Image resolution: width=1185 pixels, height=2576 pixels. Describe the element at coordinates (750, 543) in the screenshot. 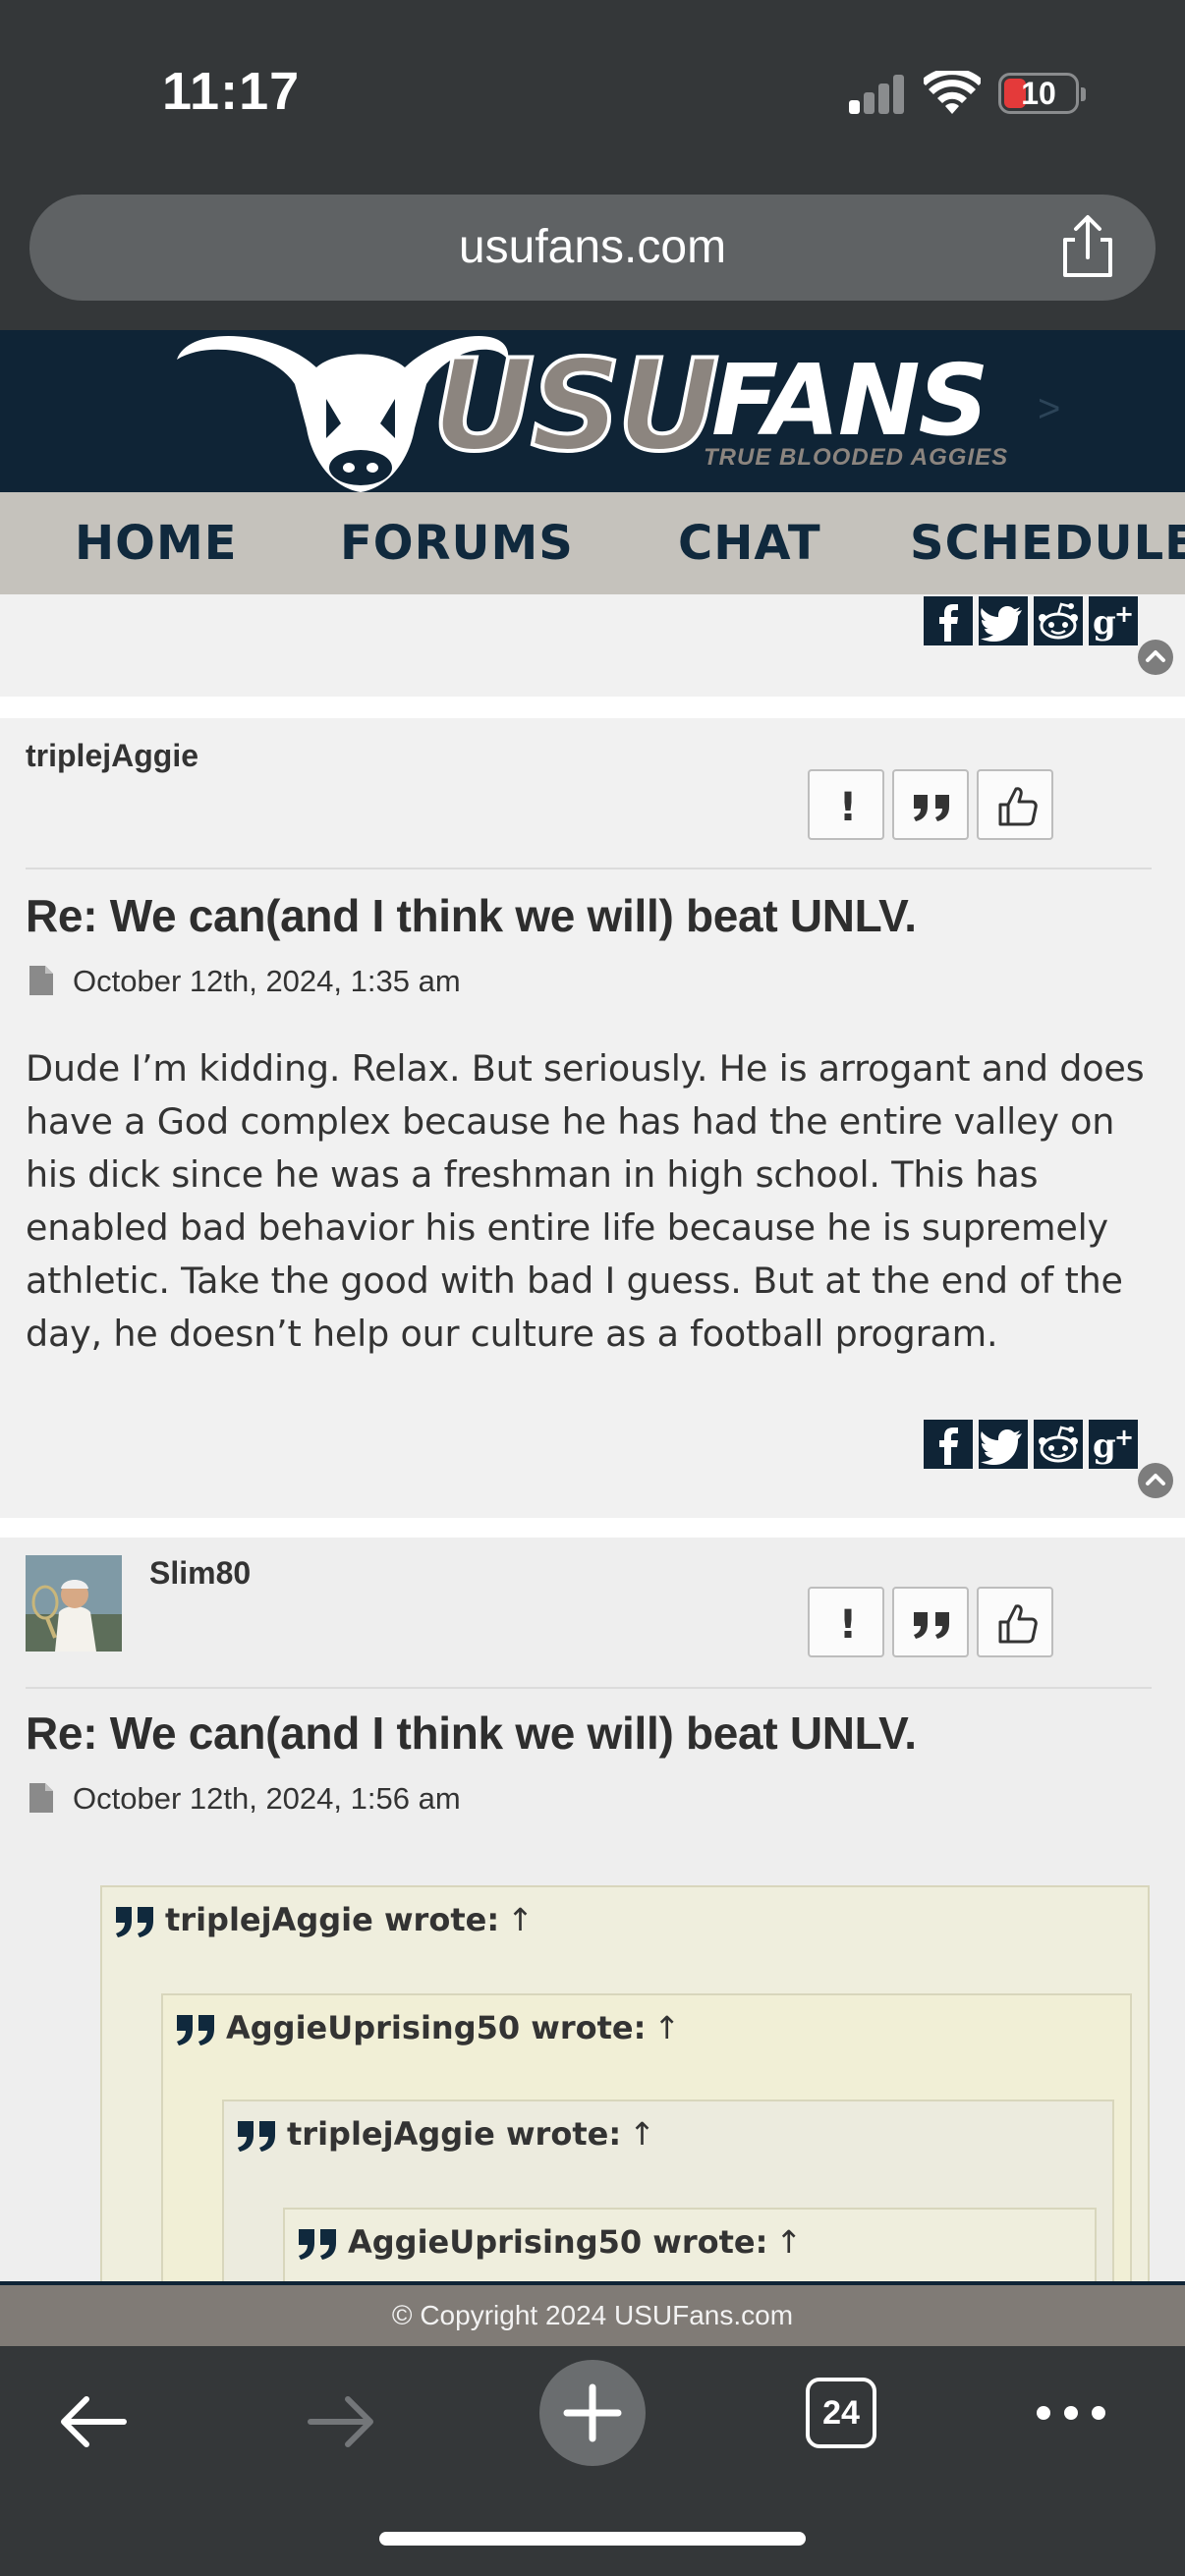

I see `nav-chat: CHAT` at that location.